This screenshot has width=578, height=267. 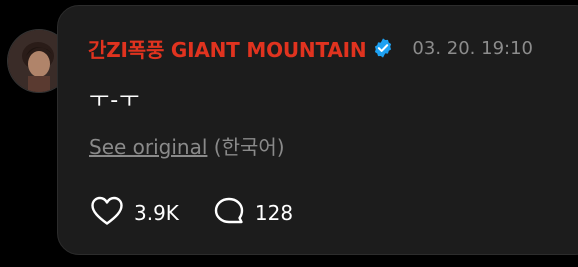 What do you see at coordinates (227, 48) in the screenshot?
I see `author-name: 간ZI폭풍 GIANT MOUNTAIN` at bounding box center [227, 48].